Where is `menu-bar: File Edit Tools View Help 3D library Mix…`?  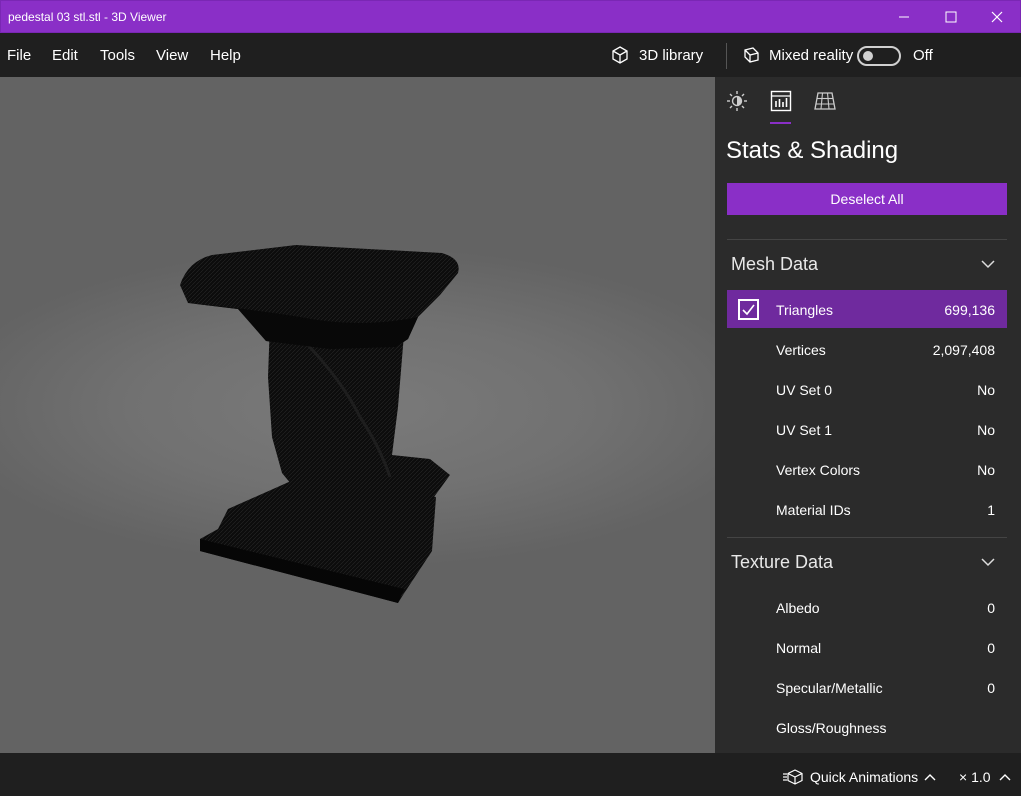
menu-bar: File Edit Tools View Help 3D library Mix… is located at coordinates (510, 55).